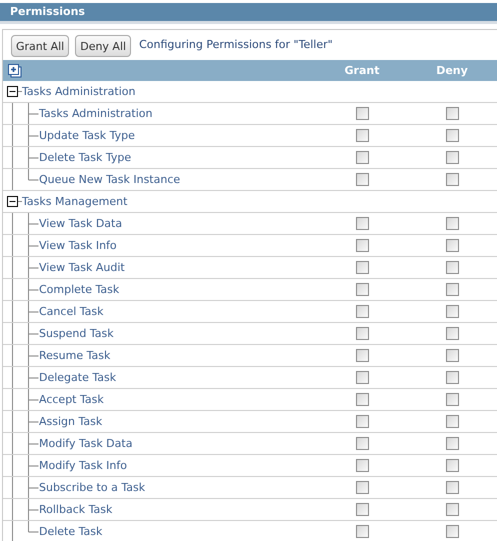  Describe the element at coordinates (80, 223) in the screenshot. I see `permission-label: View Task Data` at that location.